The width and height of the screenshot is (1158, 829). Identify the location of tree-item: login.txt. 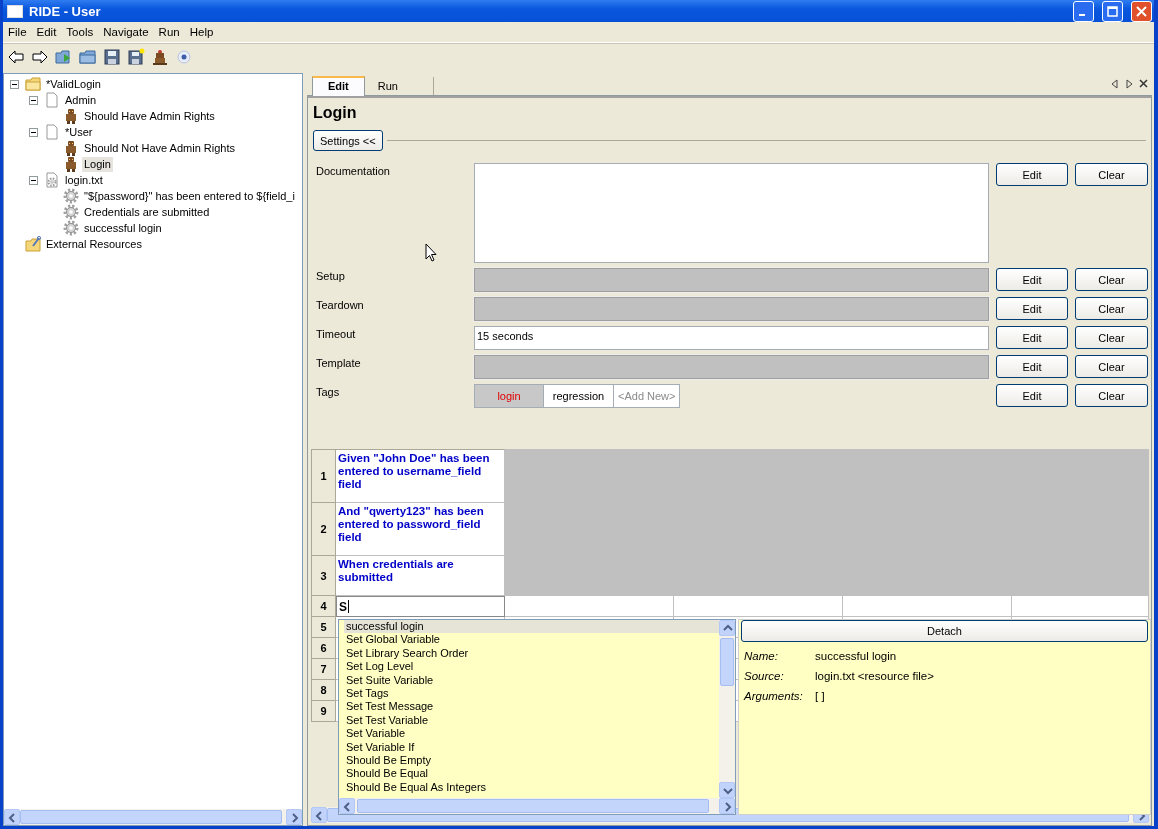
(84, 180).